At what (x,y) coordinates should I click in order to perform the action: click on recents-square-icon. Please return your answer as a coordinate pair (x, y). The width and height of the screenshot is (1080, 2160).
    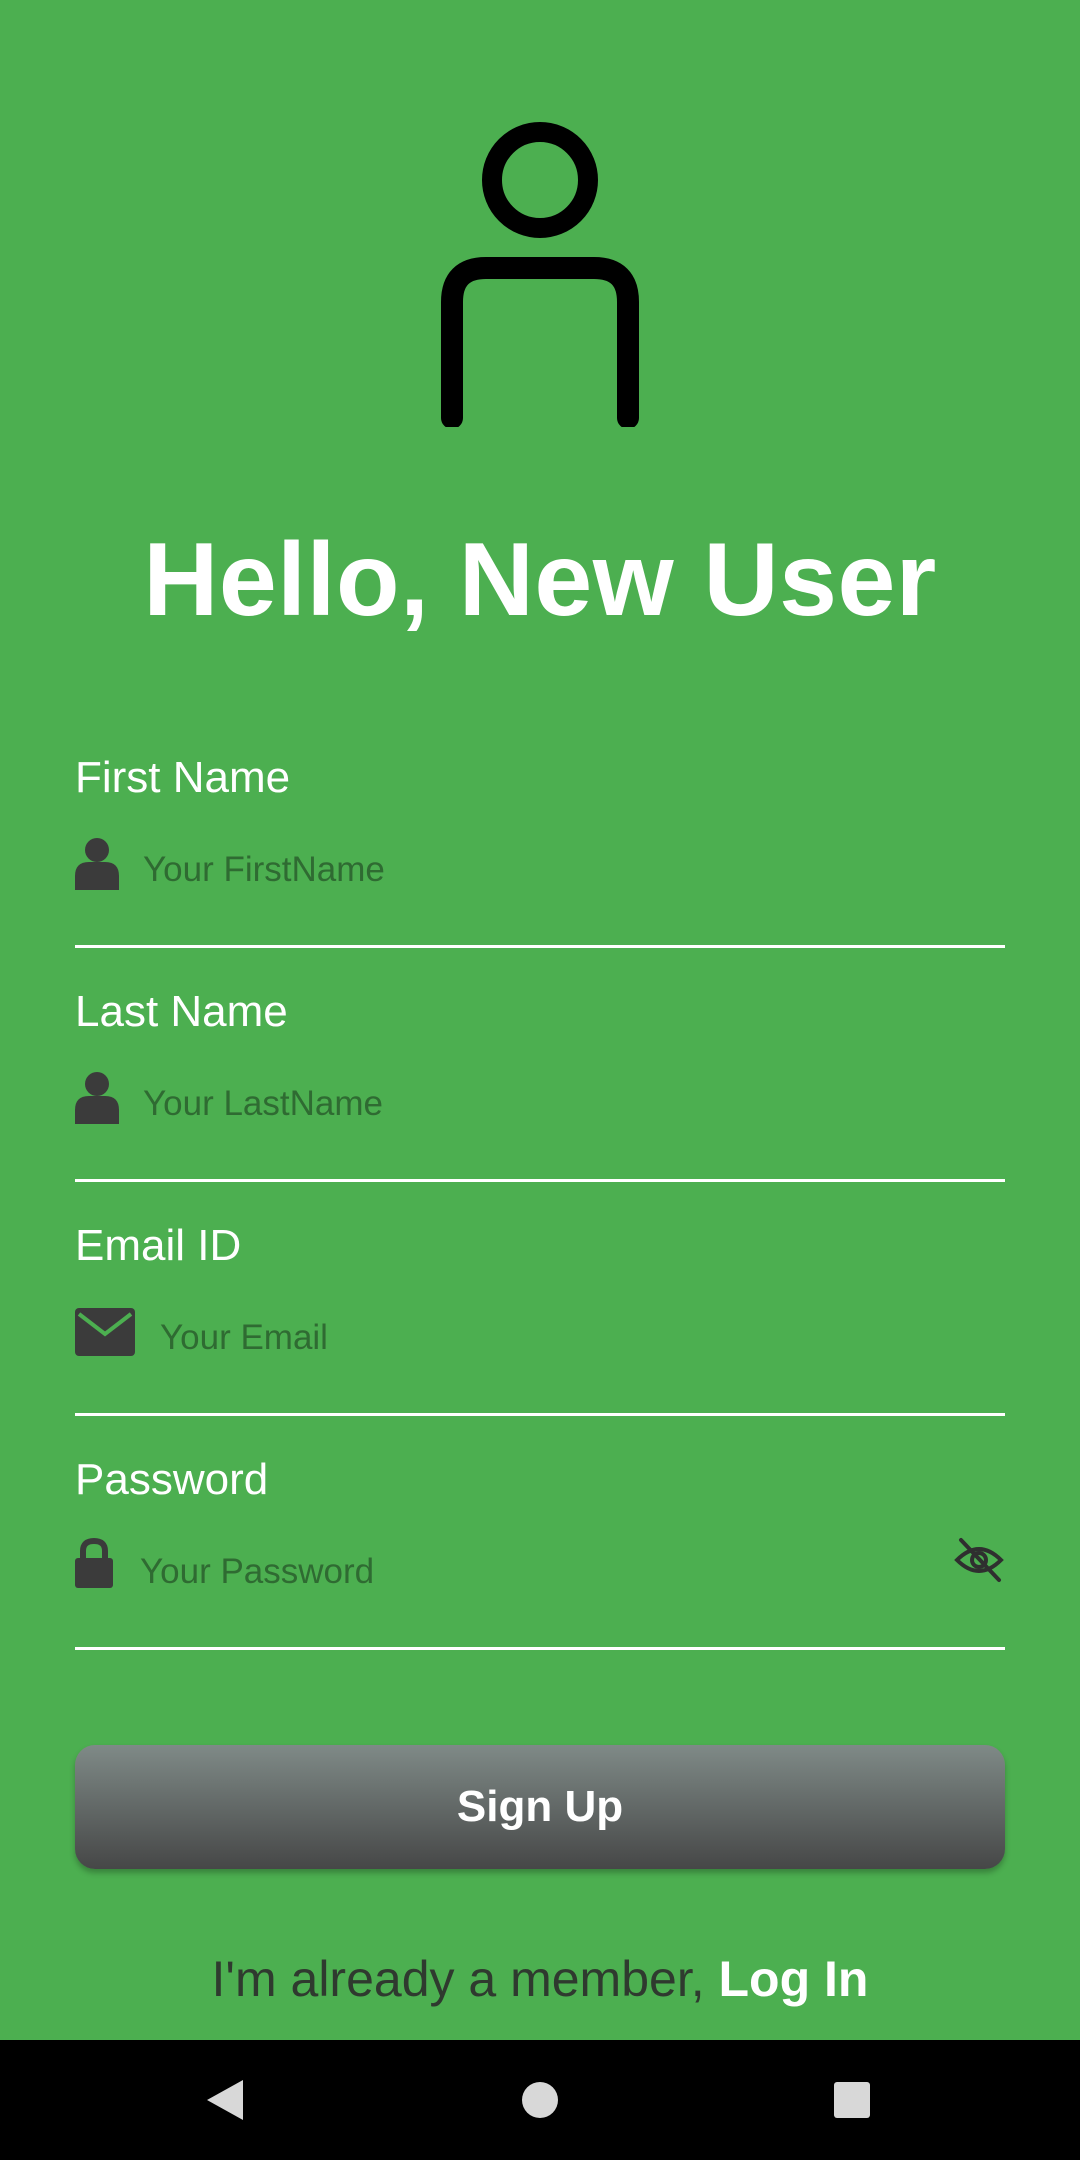
    Looking at the image, I should click on (852, 2100).